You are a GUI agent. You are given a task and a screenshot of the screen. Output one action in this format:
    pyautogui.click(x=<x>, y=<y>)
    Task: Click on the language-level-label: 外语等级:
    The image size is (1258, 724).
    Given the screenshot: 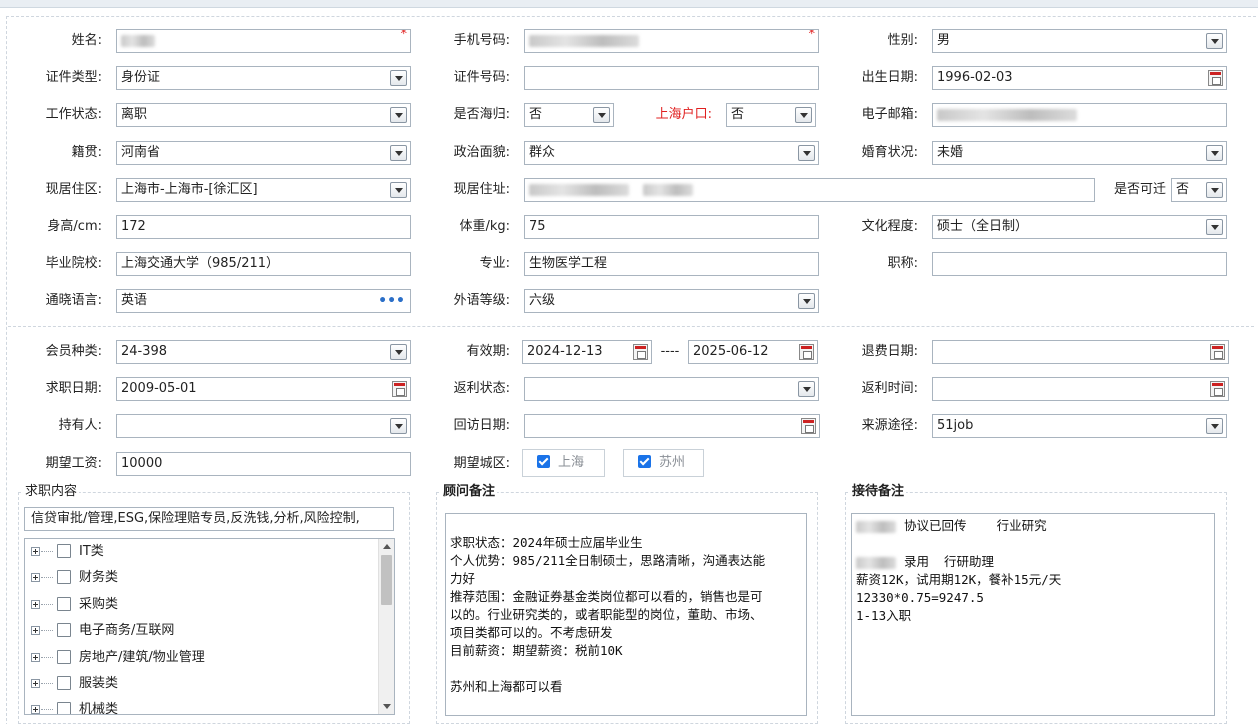 What is the action you would take?
    pyautogui.click(x=481, y=300)
    